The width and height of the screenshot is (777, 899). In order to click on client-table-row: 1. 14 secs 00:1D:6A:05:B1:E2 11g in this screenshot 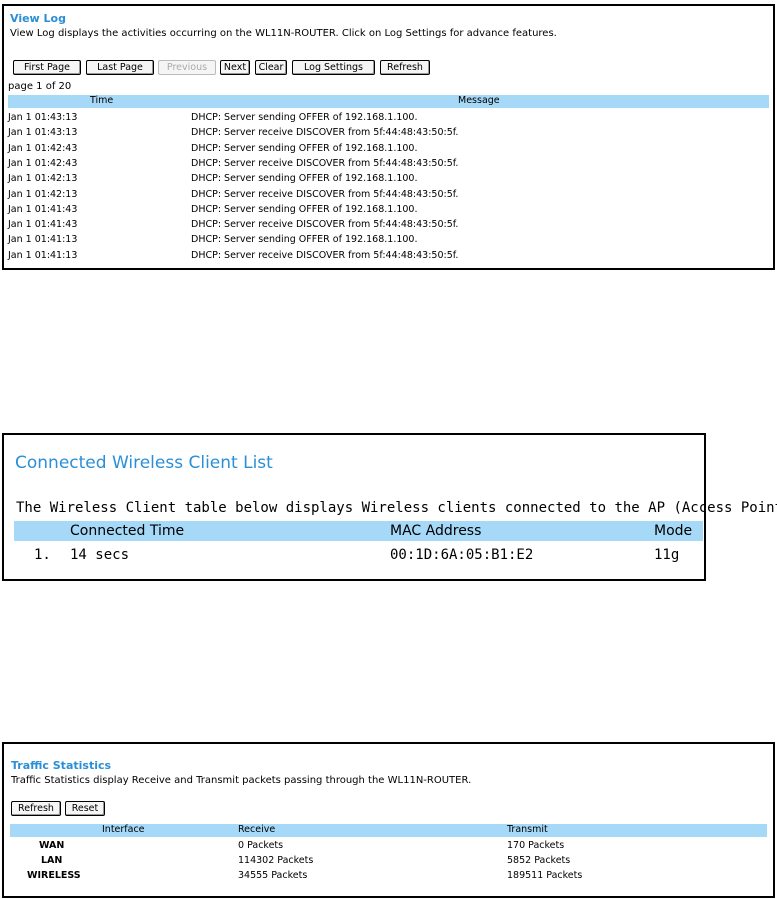, I will do `click(358, 555)`.